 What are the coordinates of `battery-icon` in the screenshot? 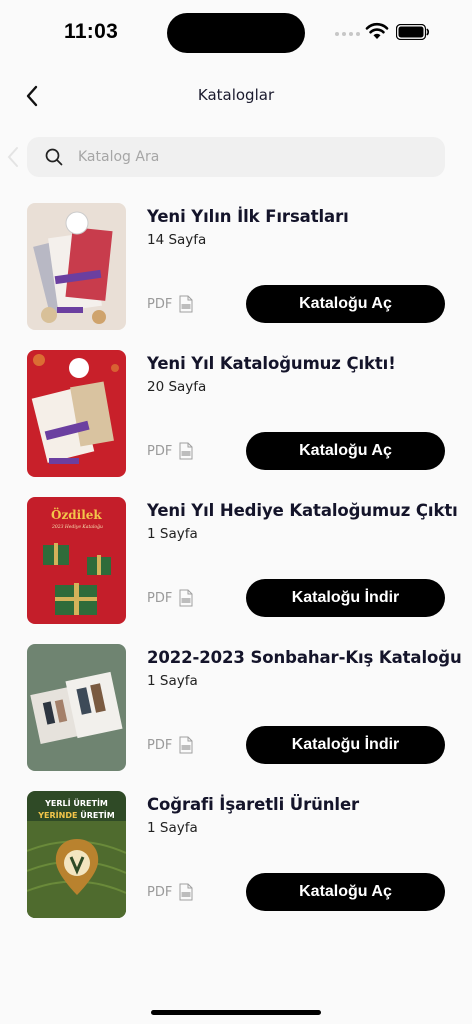 It's located at (413, 32).